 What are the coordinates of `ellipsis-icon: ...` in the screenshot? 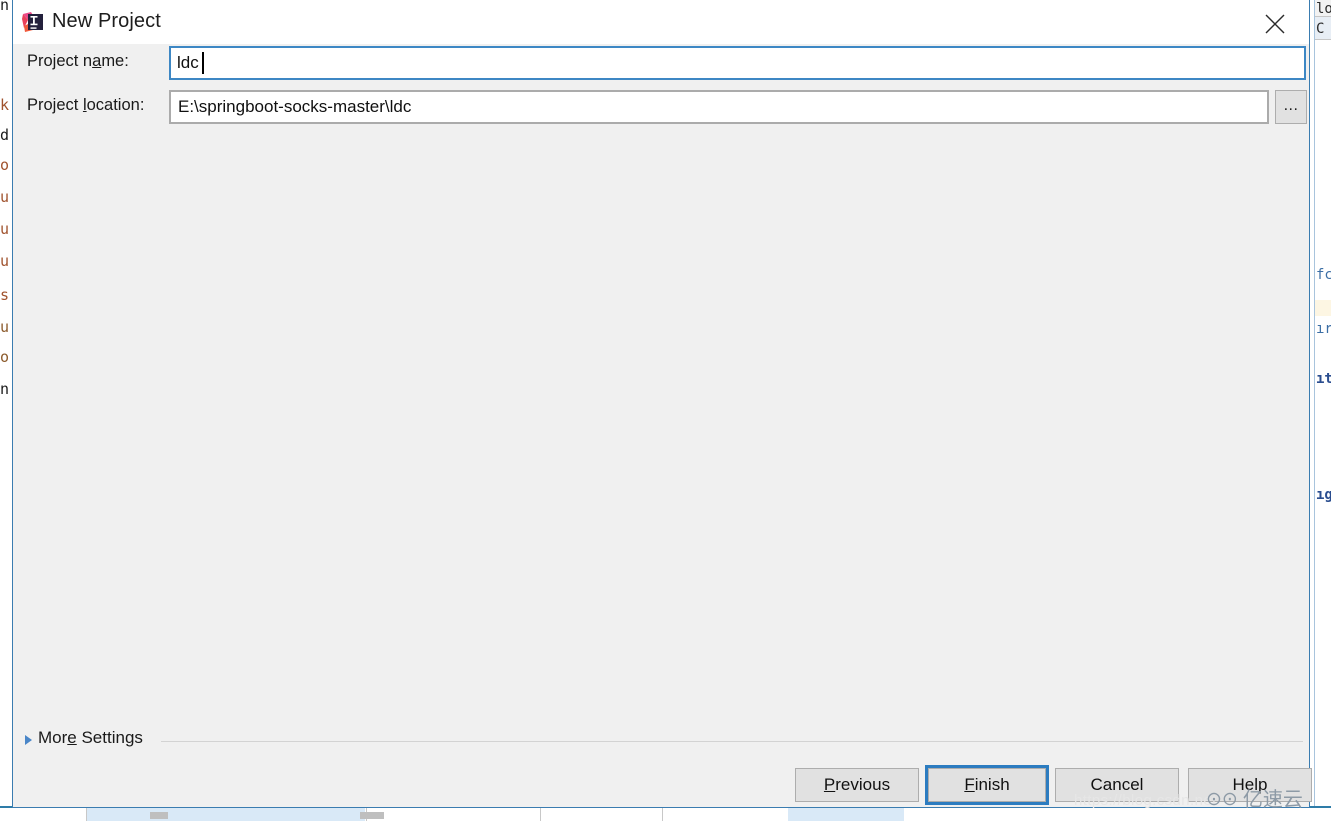 It's located at (1291, 105).